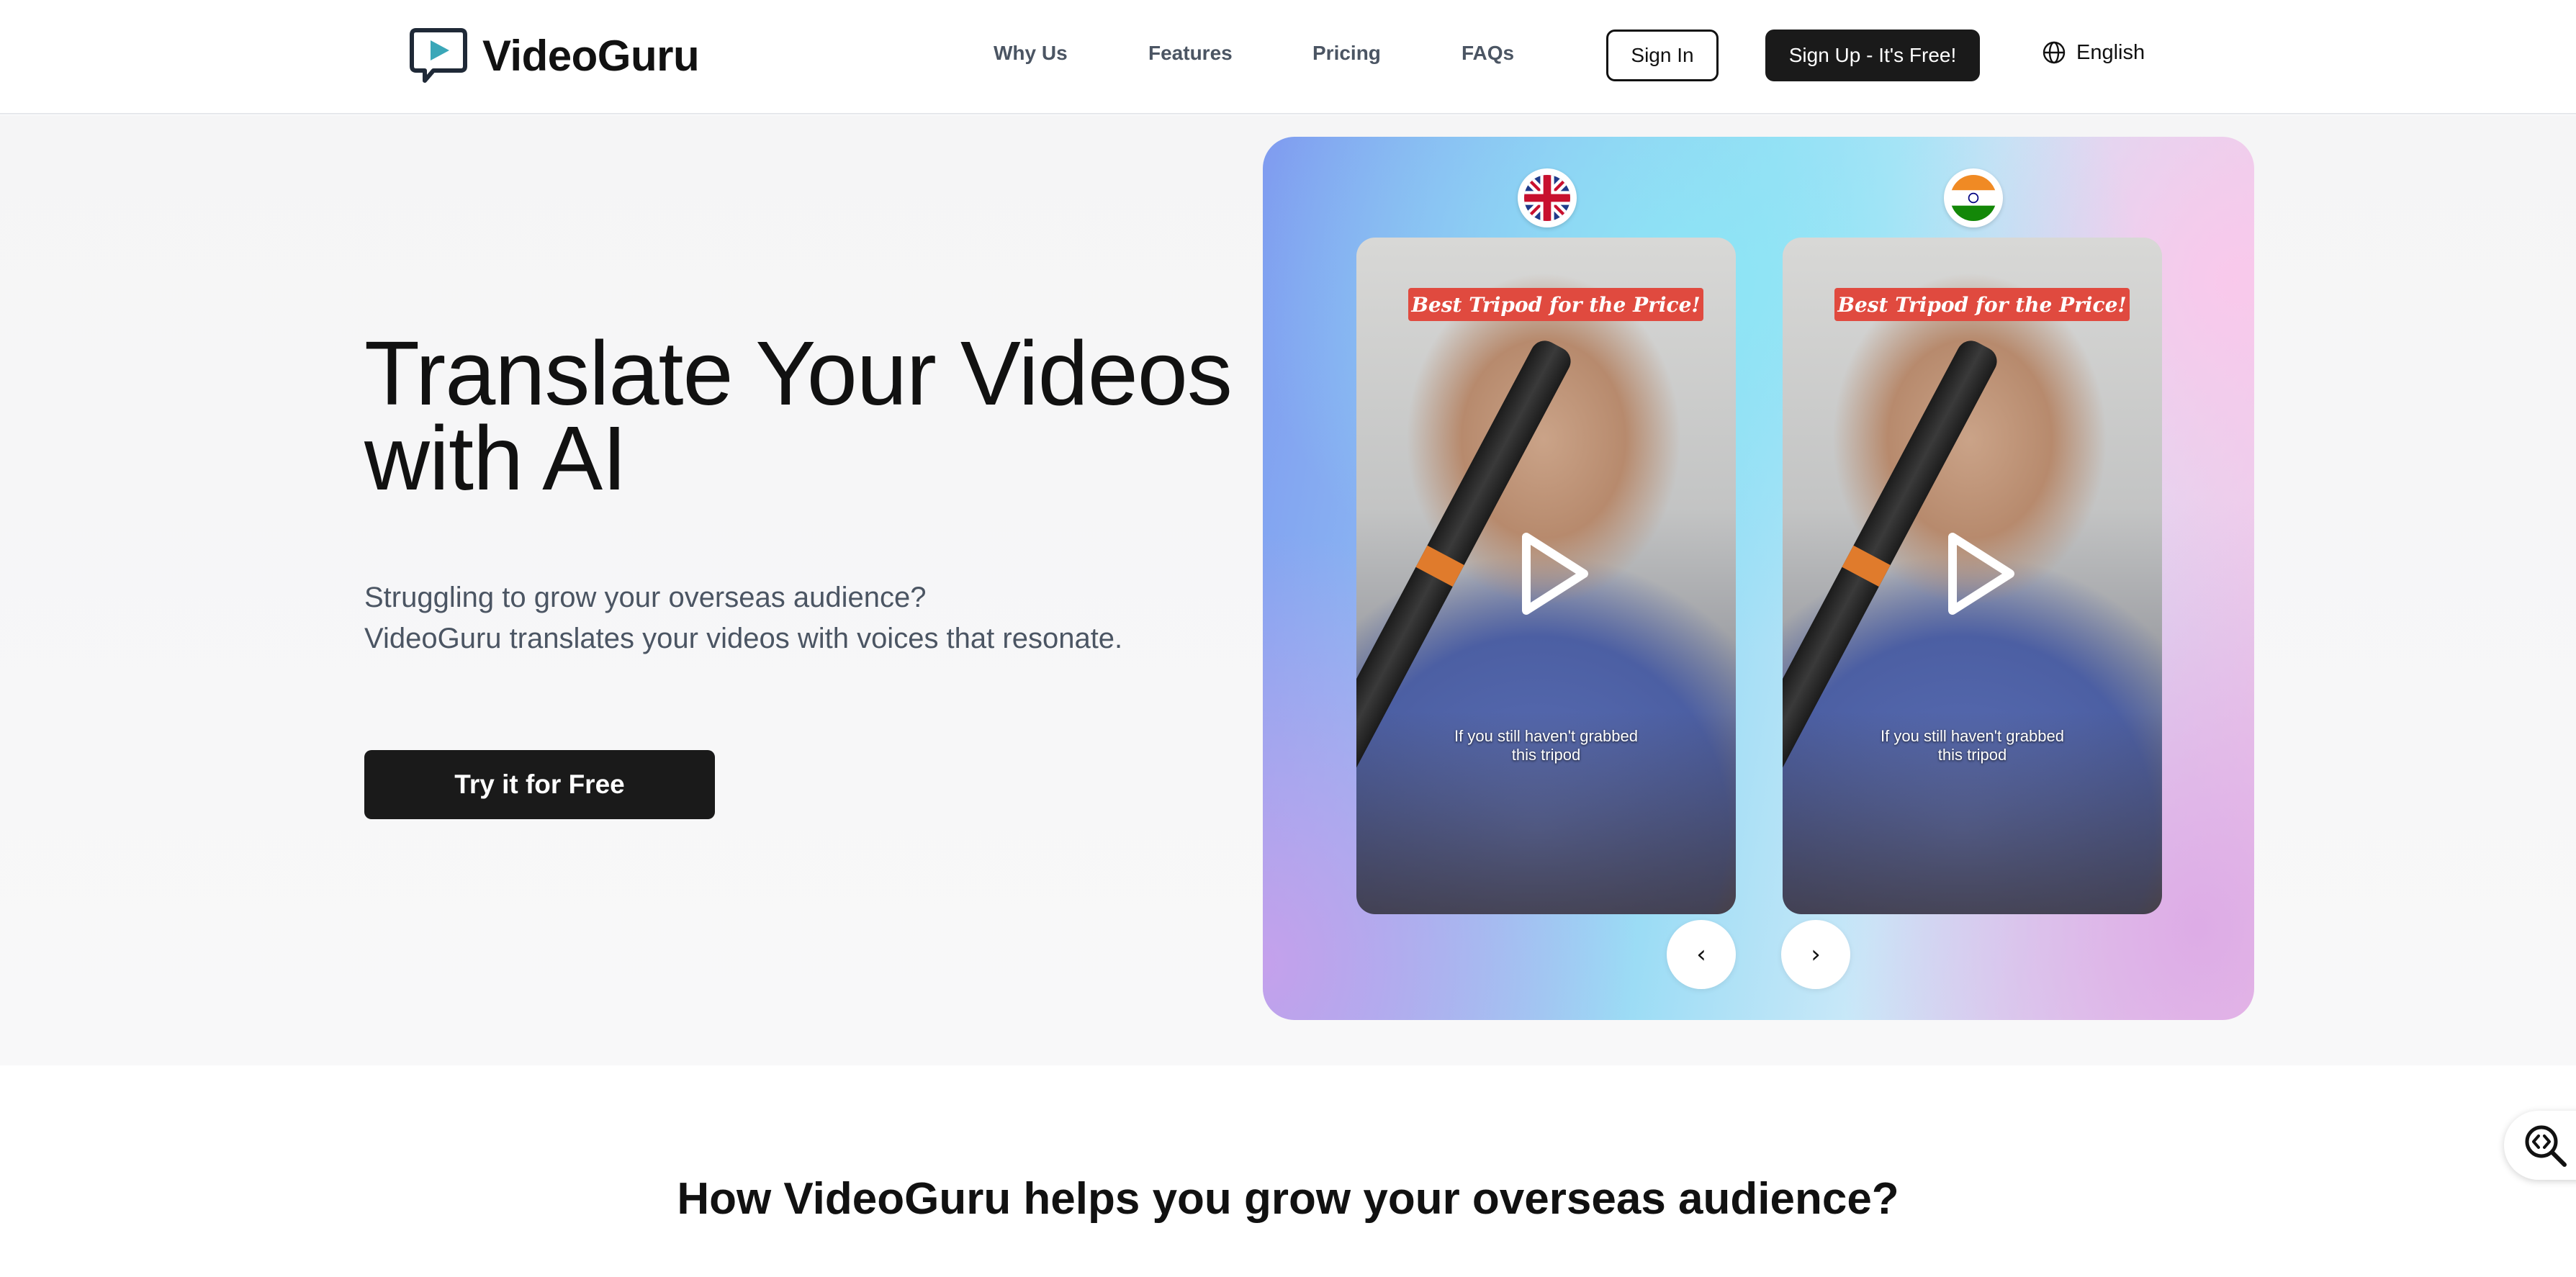  What do you see at coordinates (2054, 53) in the screenshot?
I see `globe-icon` at bounding box center [2054, 53].